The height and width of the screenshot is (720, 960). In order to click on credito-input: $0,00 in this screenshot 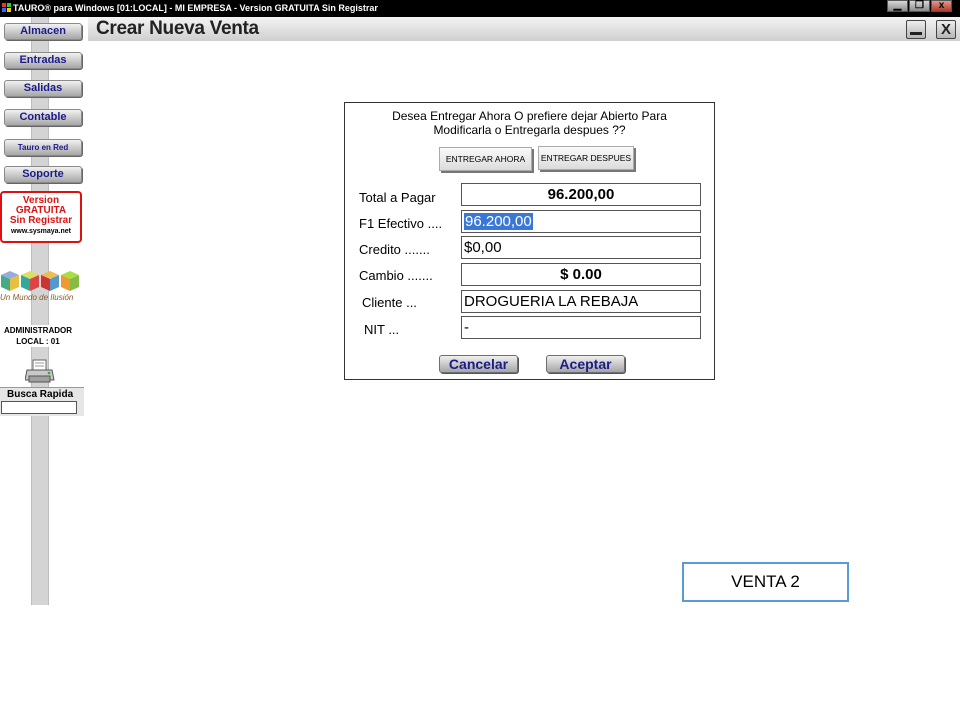, I will do `click(581, 247)`.